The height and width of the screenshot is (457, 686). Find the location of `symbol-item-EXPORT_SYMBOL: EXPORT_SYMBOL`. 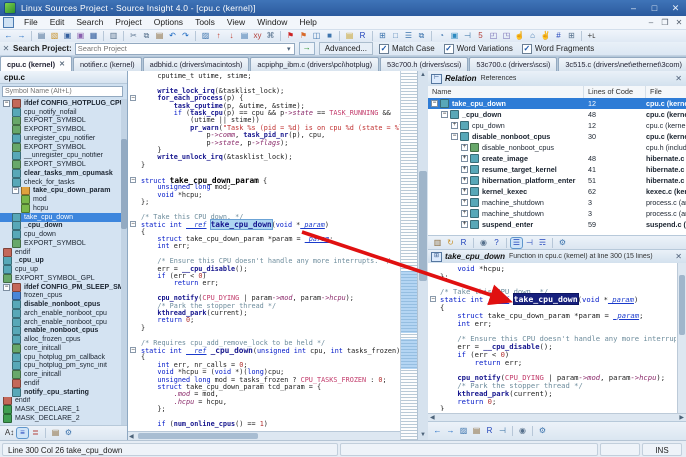

symbol-item-EXPORT_SYMBOL: EXPORT_SYMBOL is located at coordinates (63, 147).